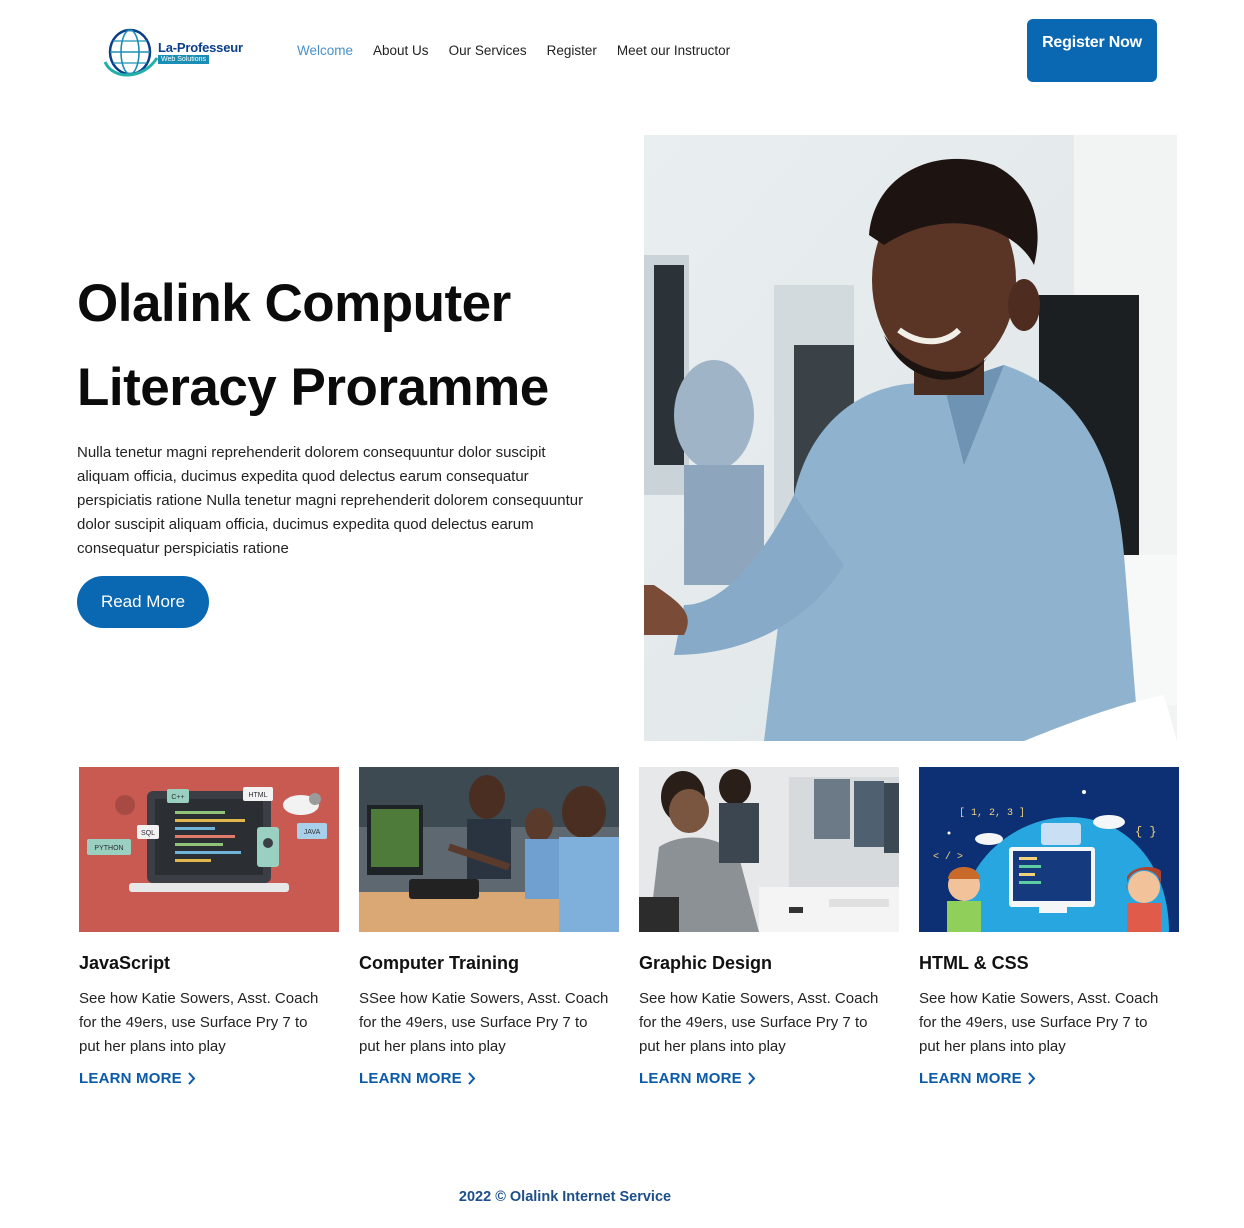  Describe the element at coordinates (294, 303) in the screenshot. I see `hero-title-line-1: Olalink Computer` at that location.